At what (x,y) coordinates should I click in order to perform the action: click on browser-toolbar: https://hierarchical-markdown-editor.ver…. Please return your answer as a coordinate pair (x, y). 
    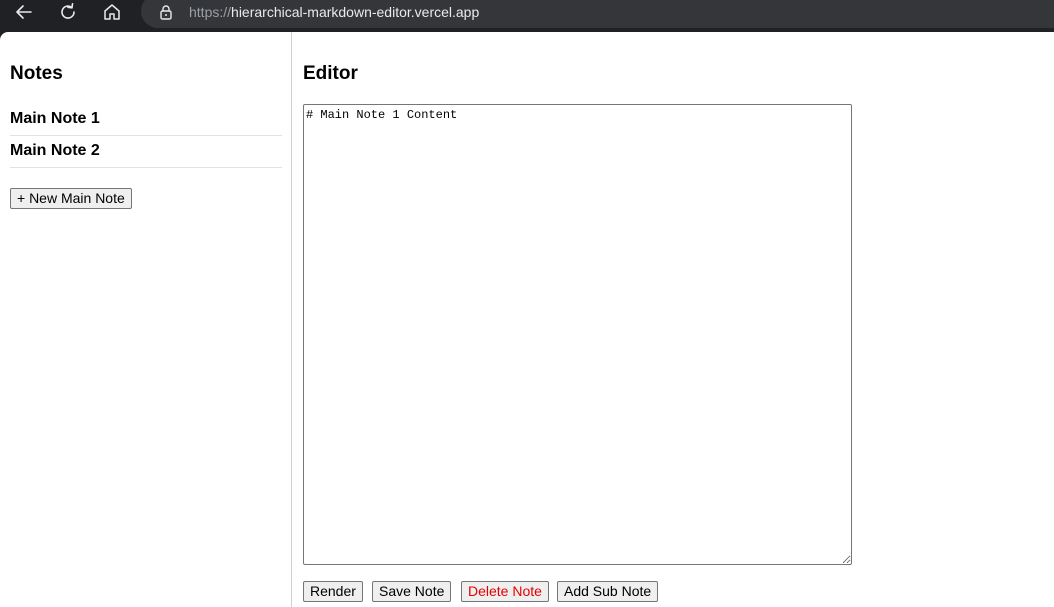
    Looking at the image, I should click on (527, 16).